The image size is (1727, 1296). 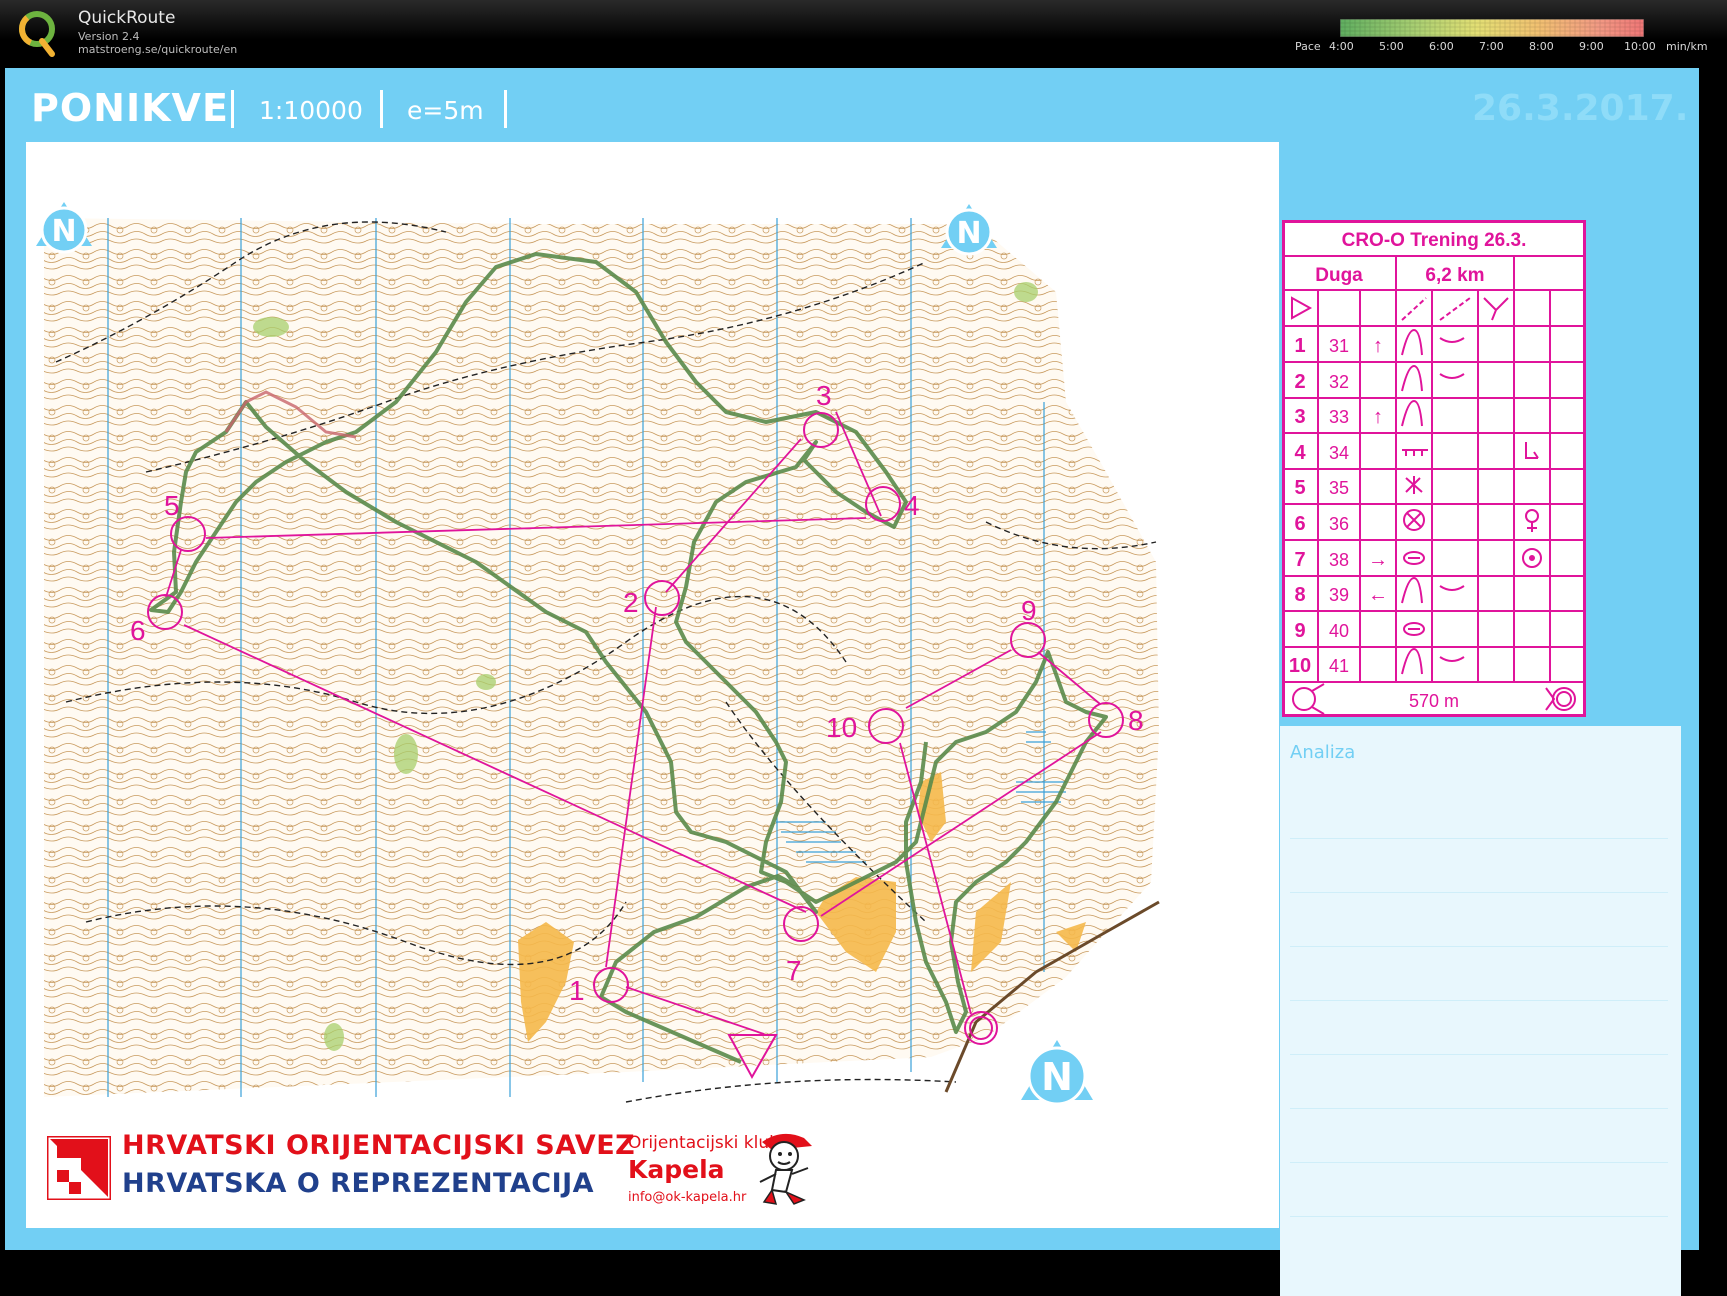 I want to click on pace-tick: 9:00, so click(x=1591, y=46).